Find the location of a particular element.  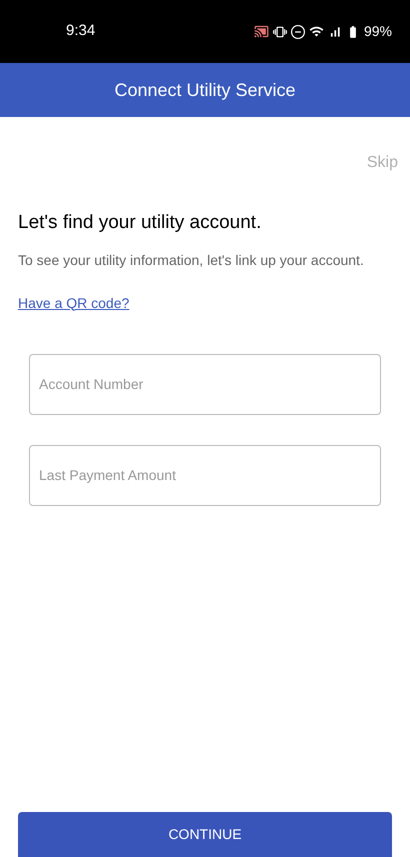

heading: Let's find your utility account. is located at coordinates (140, 223).